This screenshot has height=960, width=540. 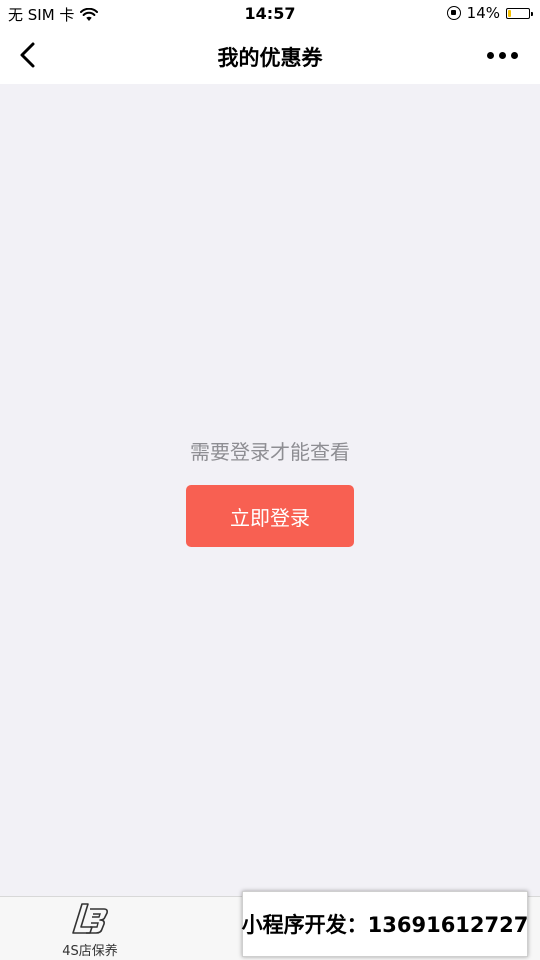 What do you see at coordinates (532, 13) in the screenshot?
I see `battery-tip` at bounding box center [532, 13].